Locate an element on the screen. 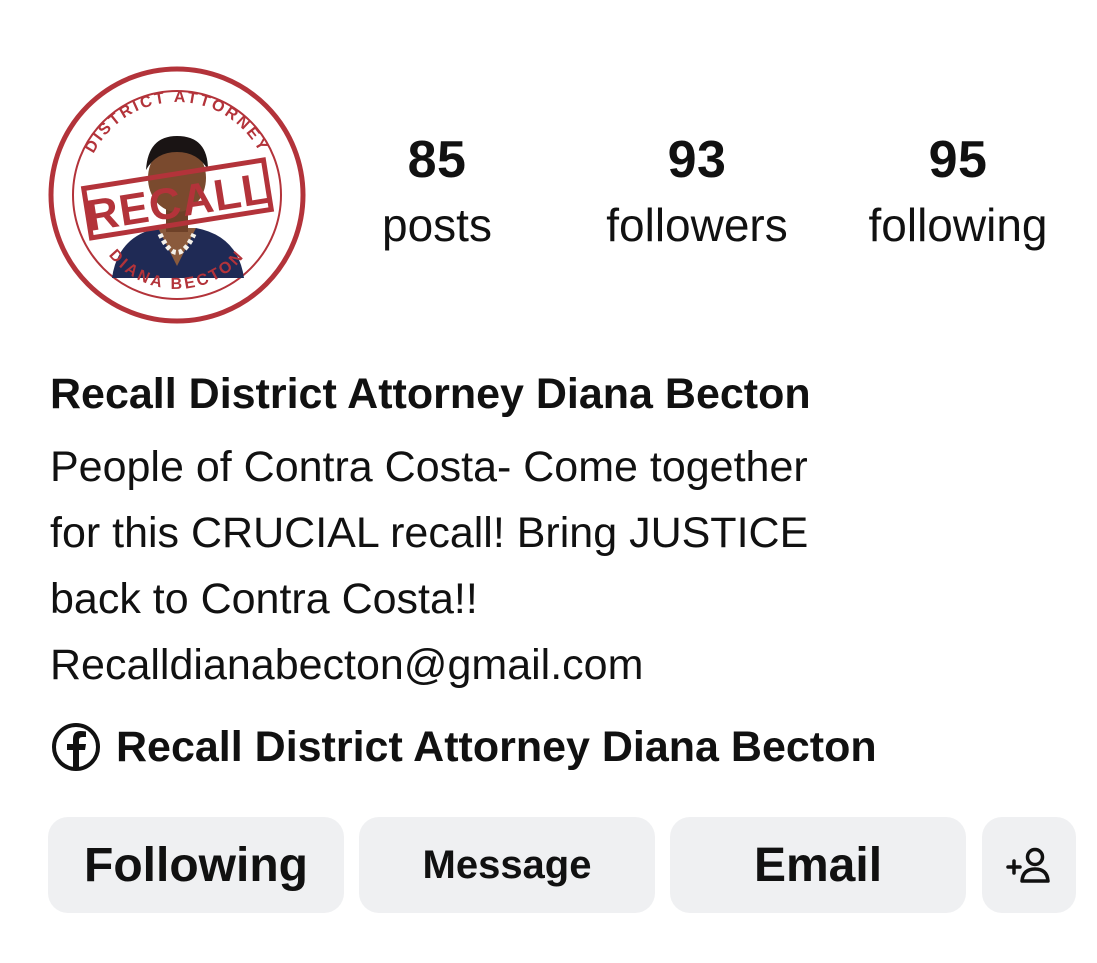 The width and height of the screenshot is (1097, 963). recall-logo-image: RECALL DISTRICT ATTORNEY DIANA BECTON is located at coordinates (177, 195).